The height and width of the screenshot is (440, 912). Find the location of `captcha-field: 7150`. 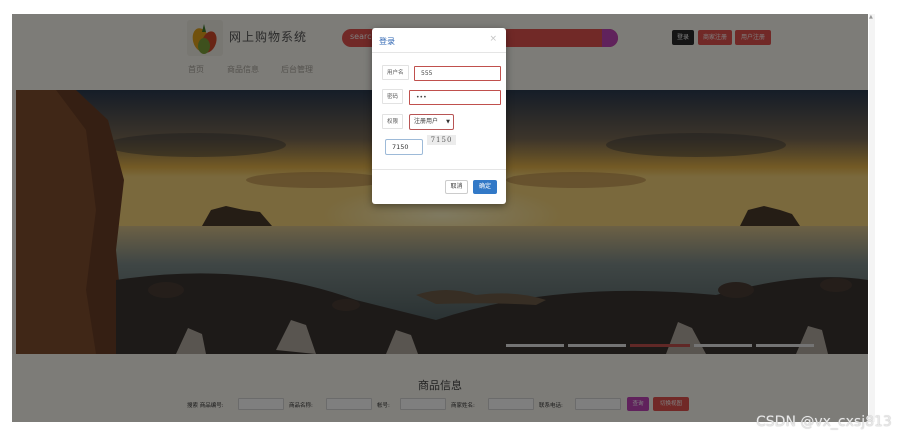

captcha-field: 7150 is located at coordinates (404, 147).